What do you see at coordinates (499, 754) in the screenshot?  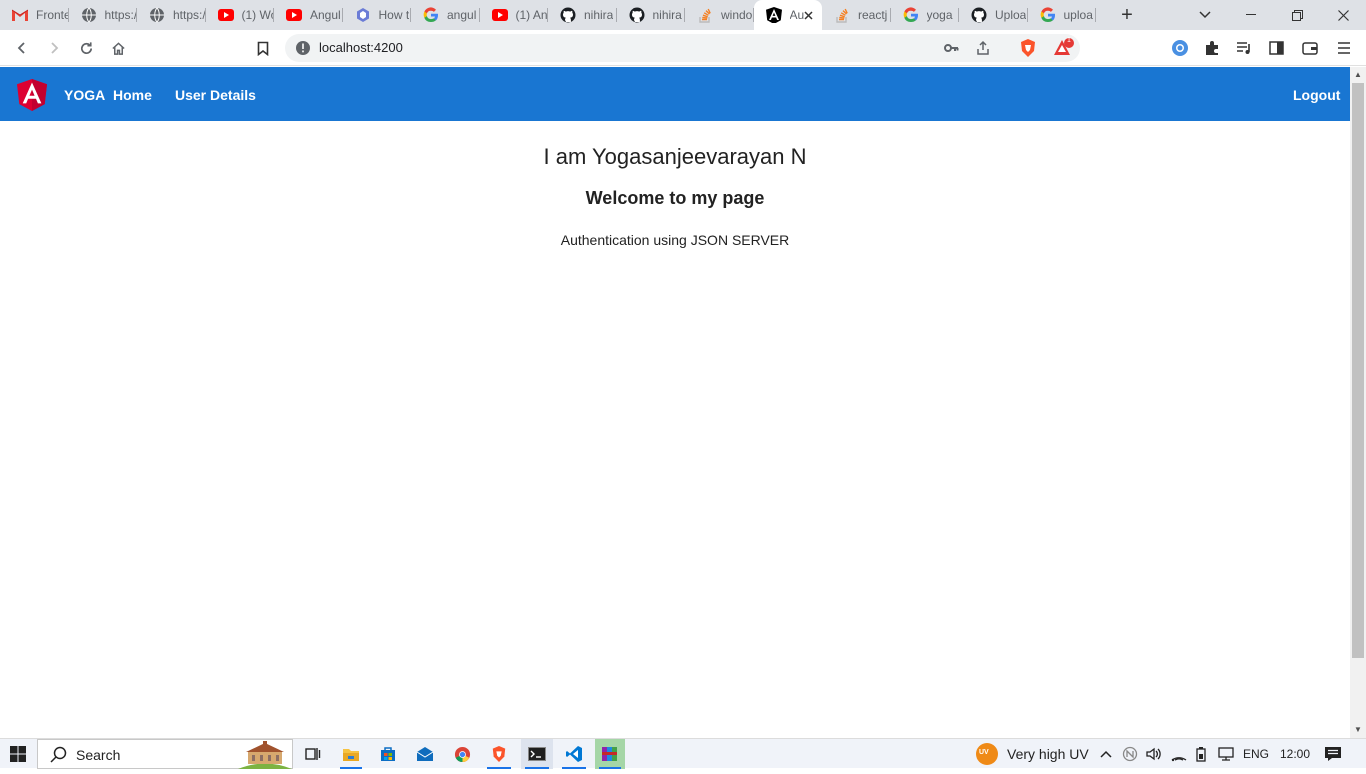 I see `taskbar-brave` at bounding box center [499, 754].